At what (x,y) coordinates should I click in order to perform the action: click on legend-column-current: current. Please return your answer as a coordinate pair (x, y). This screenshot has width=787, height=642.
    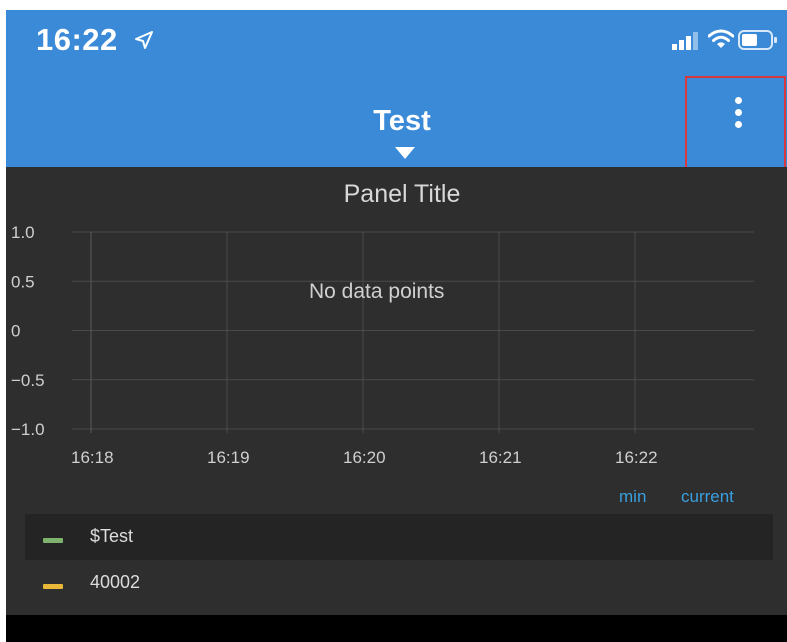
    Looking at the image, I should click on (707, 497).